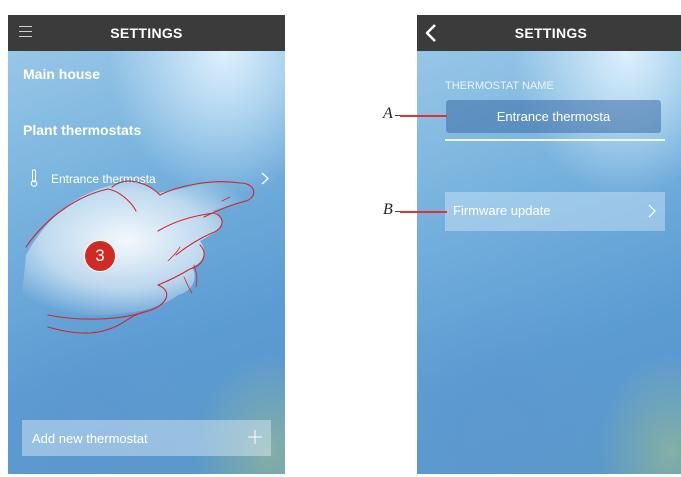 This screenshot has width=681, height=477. Describe the element at coordinates (555, 211) in the screenshot. I see `firmware-update-button: Firmware update` at that location.